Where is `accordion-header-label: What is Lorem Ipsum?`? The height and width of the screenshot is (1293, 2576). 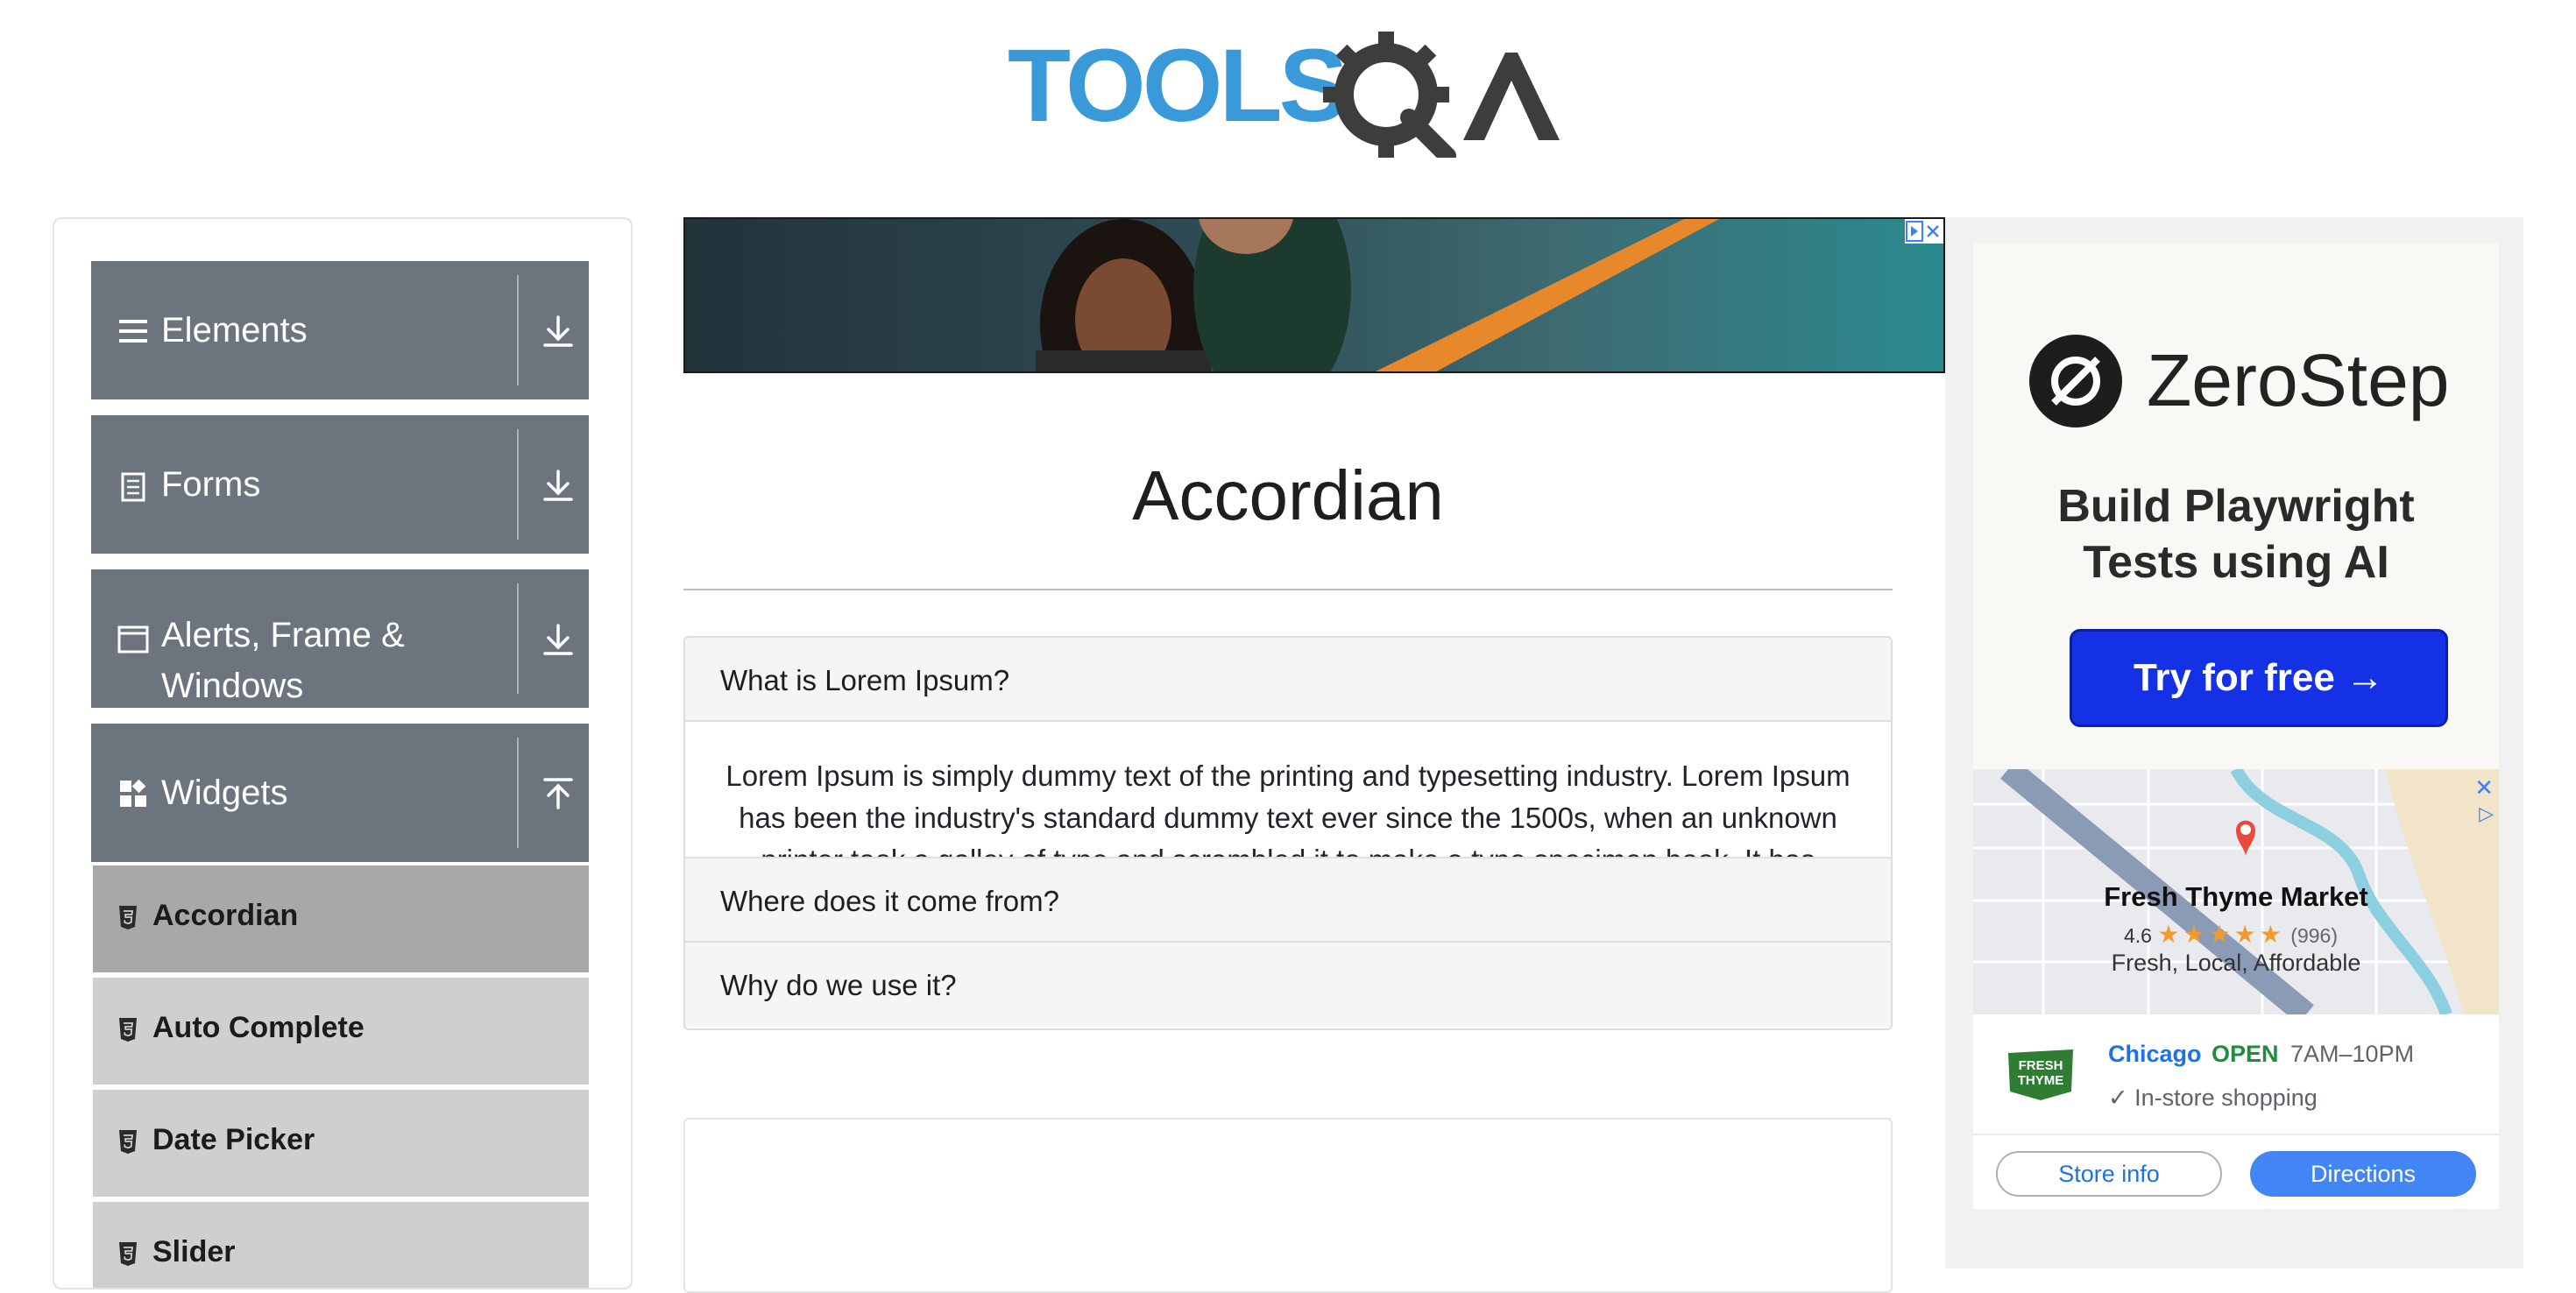 accordion-header-label: What is Lorem Ipsum? is located at coordinates (865, 680).